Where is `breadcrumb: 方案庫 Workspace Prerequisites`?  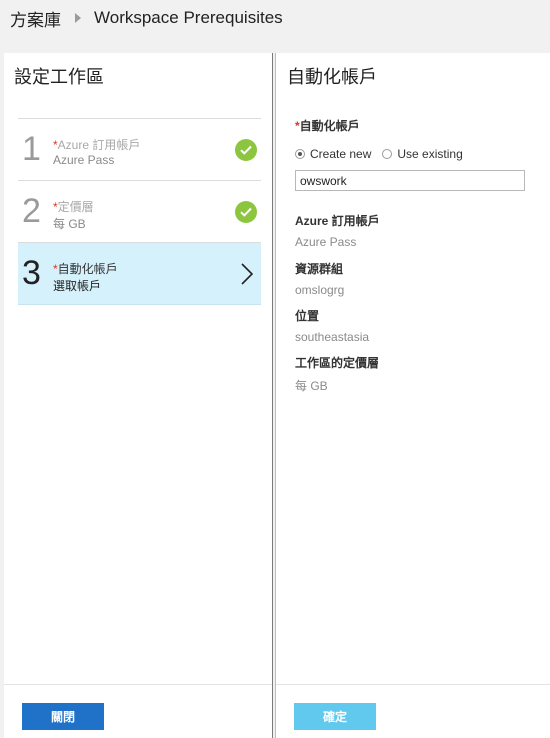
breadcrumb: 方案庫 Workspace Prerequisites is located at coordinates (275, 18).